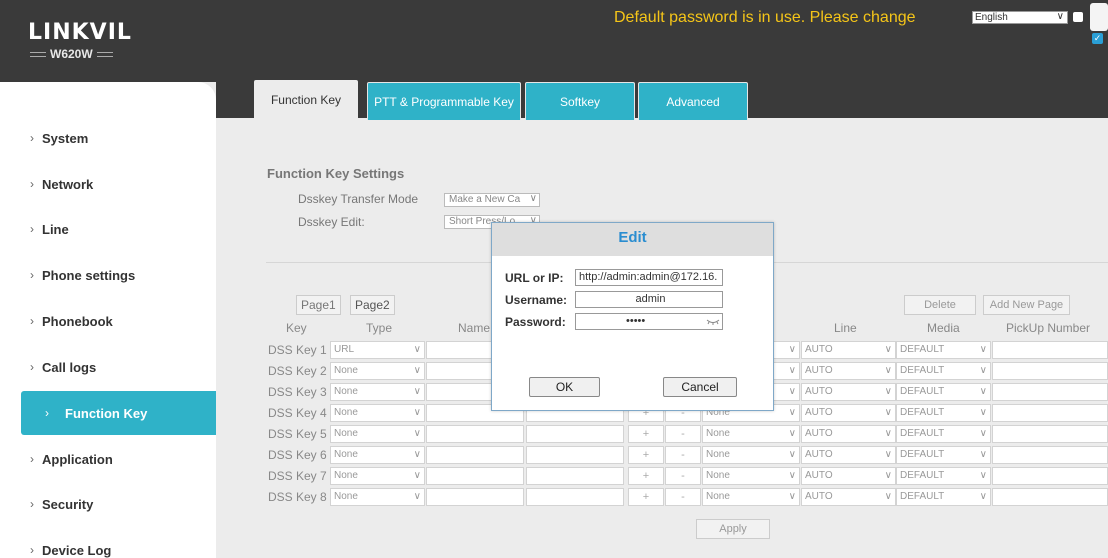 The height and width of the screenshot is (558, 1108). What do you see at coordinates (108, 504) in the screenshot?
I see `sidebar-item-security: › Security` at bounding box center [108, 504].